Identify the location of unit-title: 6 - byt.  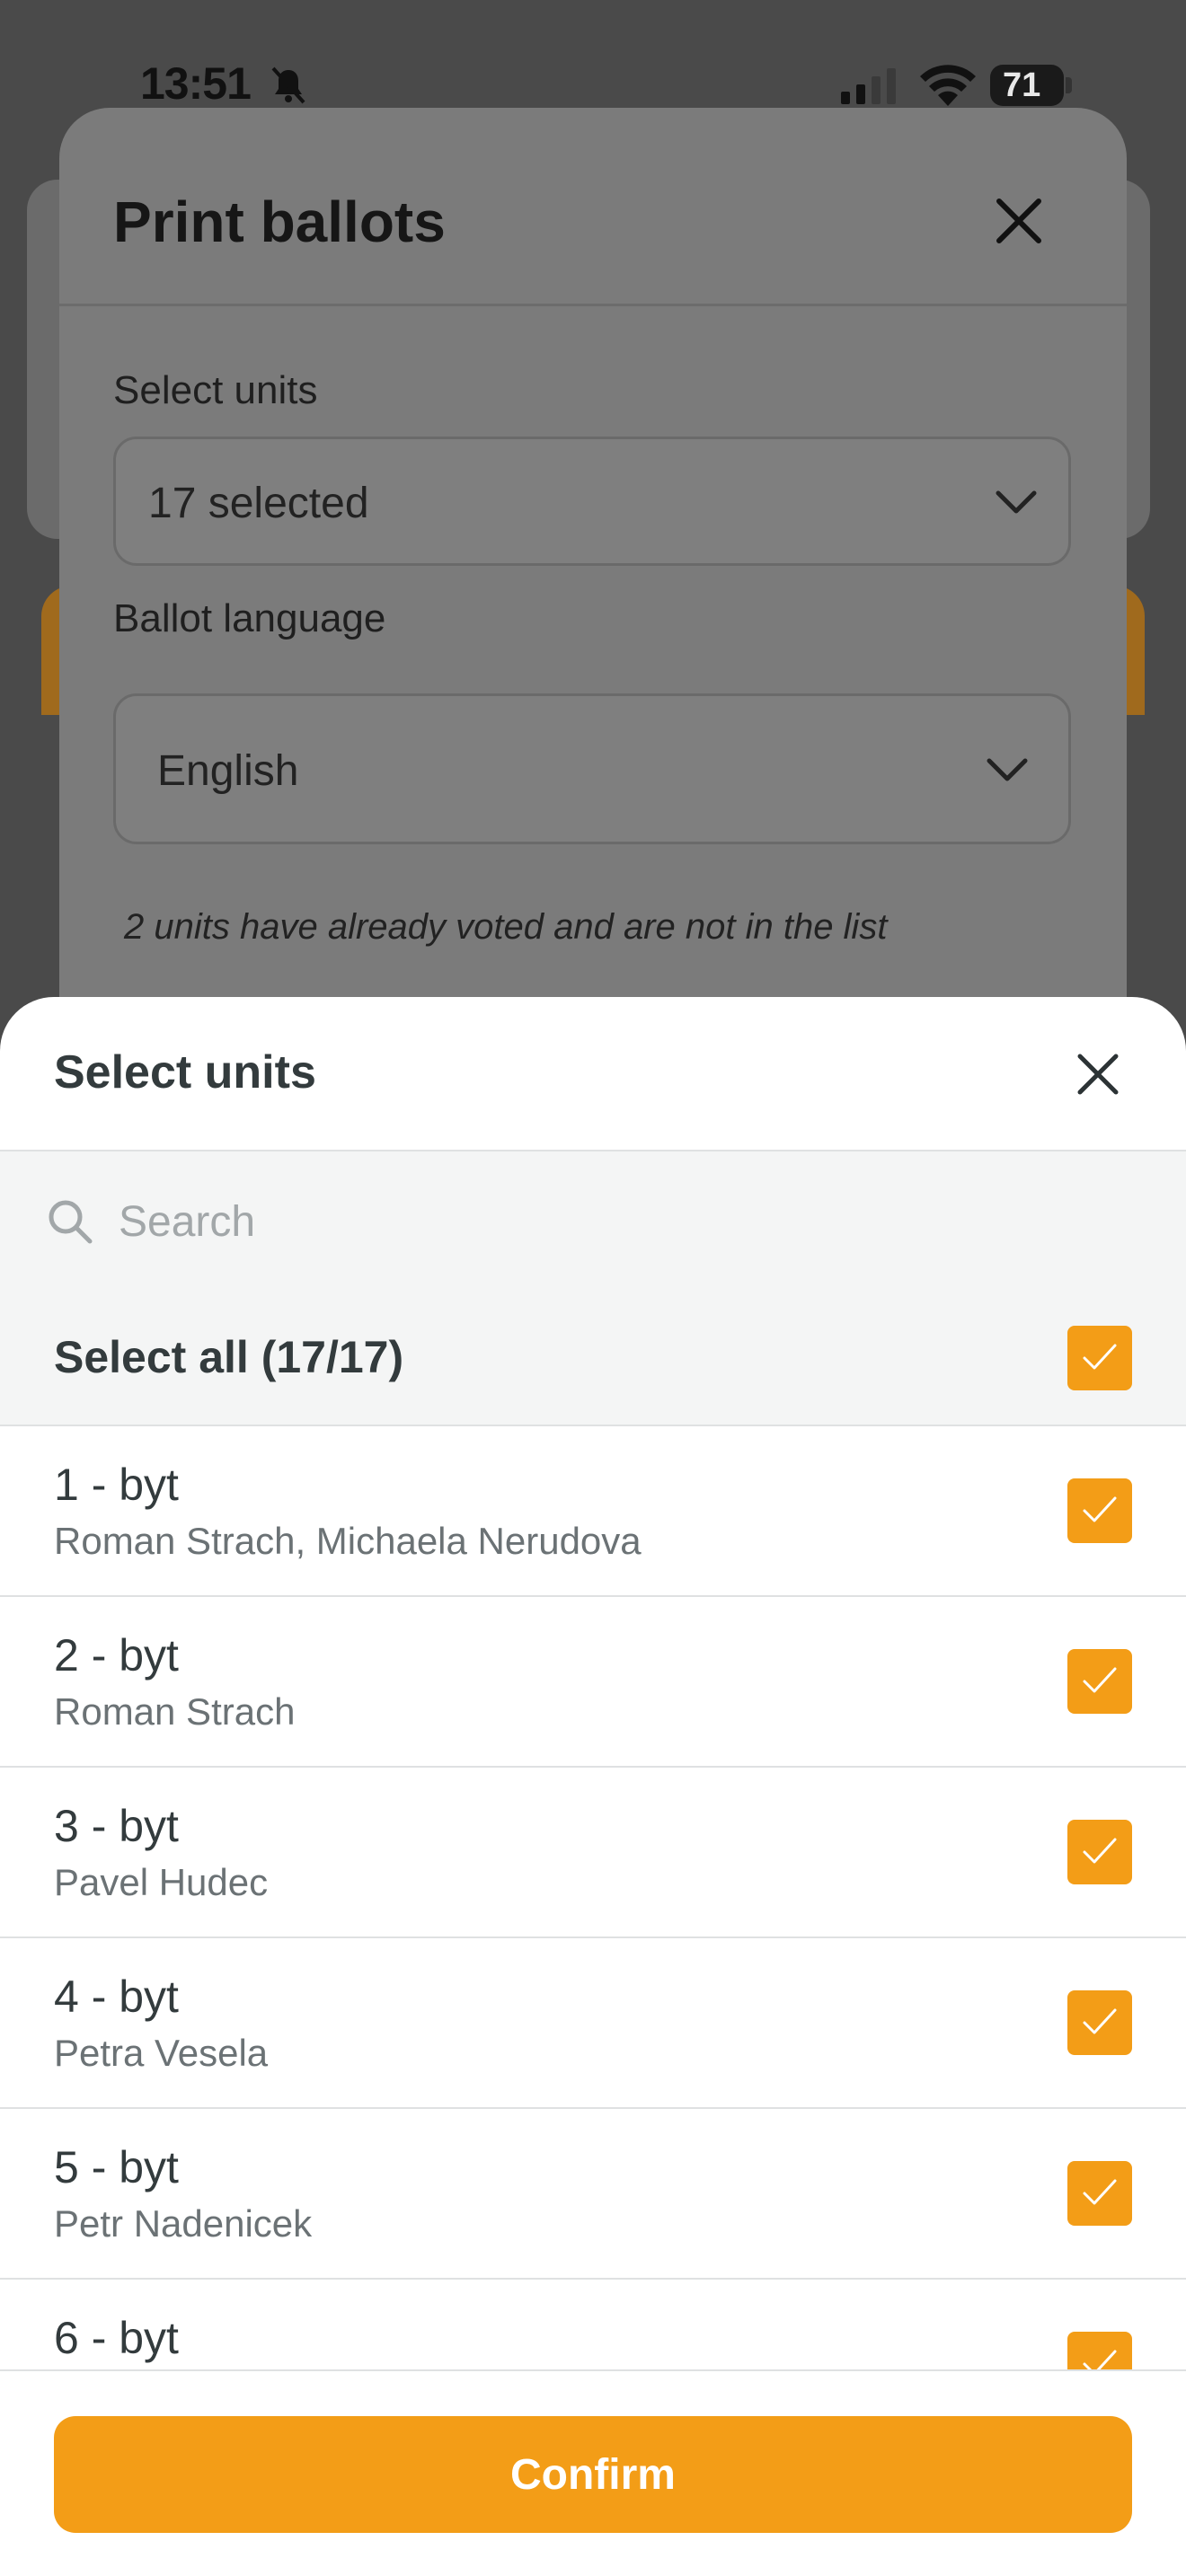
(116, 2338).